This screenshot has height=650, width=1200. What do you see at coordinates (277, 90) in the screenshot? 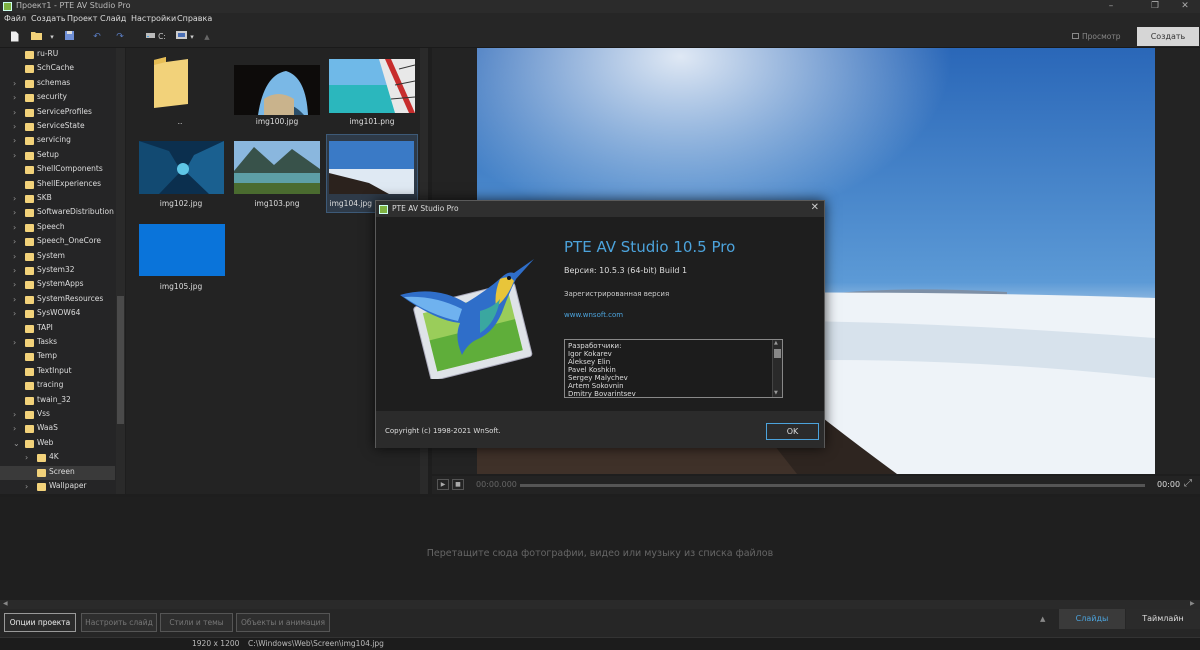
I see `file-thumbnail-img100` at bounding box center [277, 90].